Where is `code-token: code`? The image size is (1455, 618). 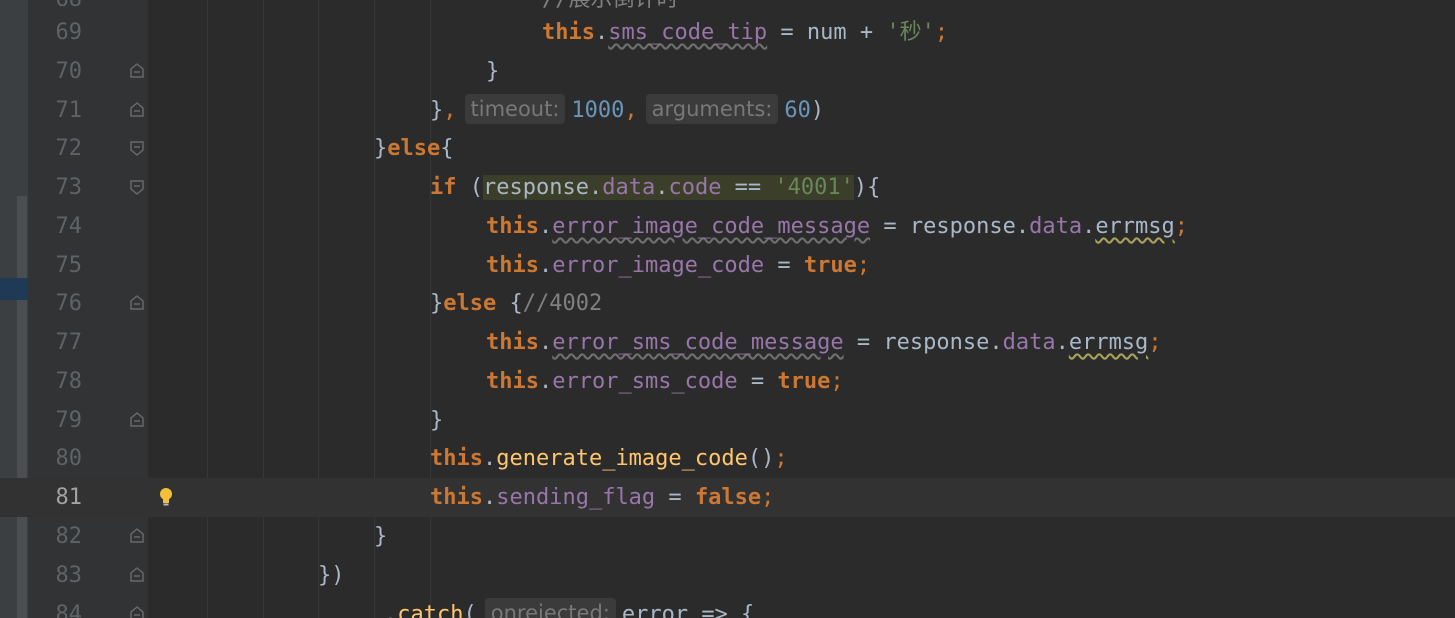
code-token: code is located at coordinates (695, 187).